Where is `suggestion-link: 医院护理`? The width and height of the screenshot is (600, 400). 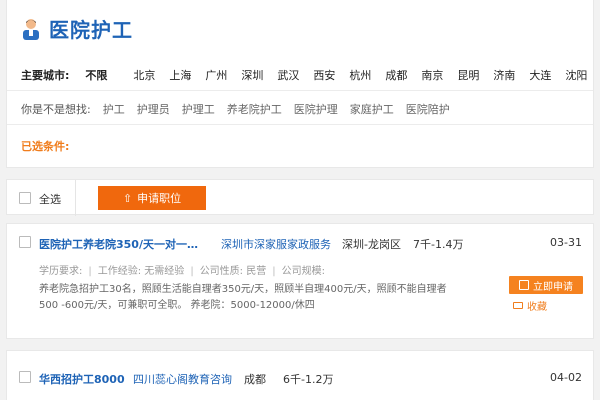
suggestion-link: 医院护理 is located at coordinates (316, 109).